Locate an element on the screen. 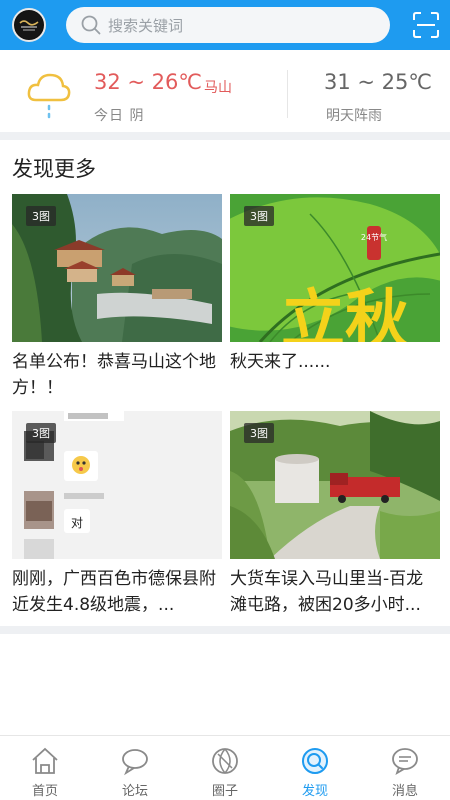 The width and height of the screenshot is (450, 800). list-end-separator is located at coordinates (225, 630).